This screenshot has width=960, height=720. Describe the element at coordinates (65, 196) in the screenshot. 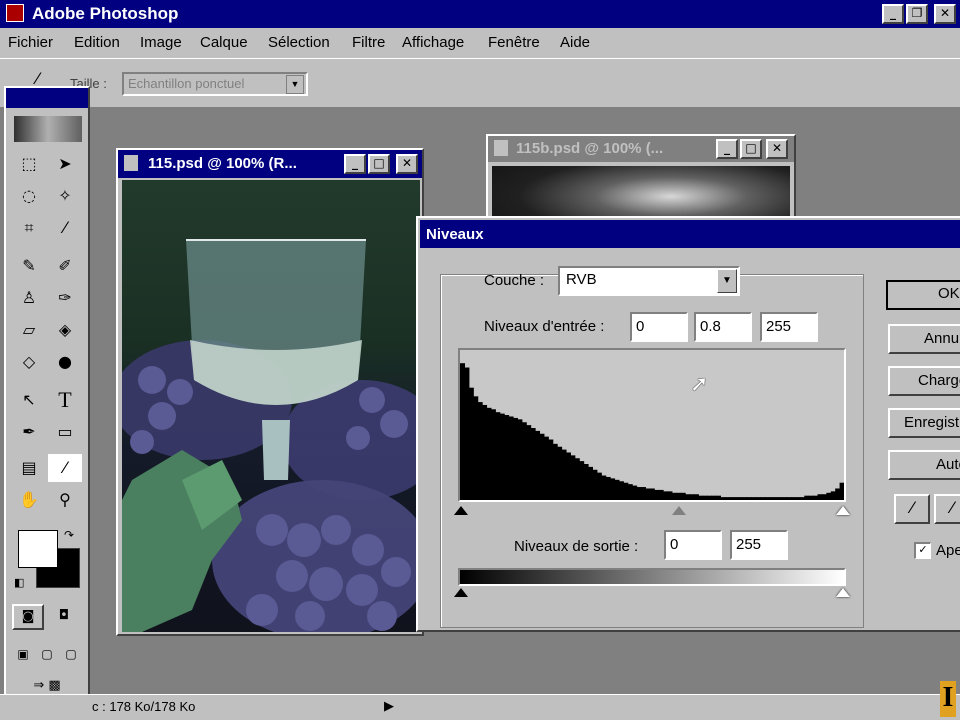

I see `magic-wand-icon: ✧` at that location.